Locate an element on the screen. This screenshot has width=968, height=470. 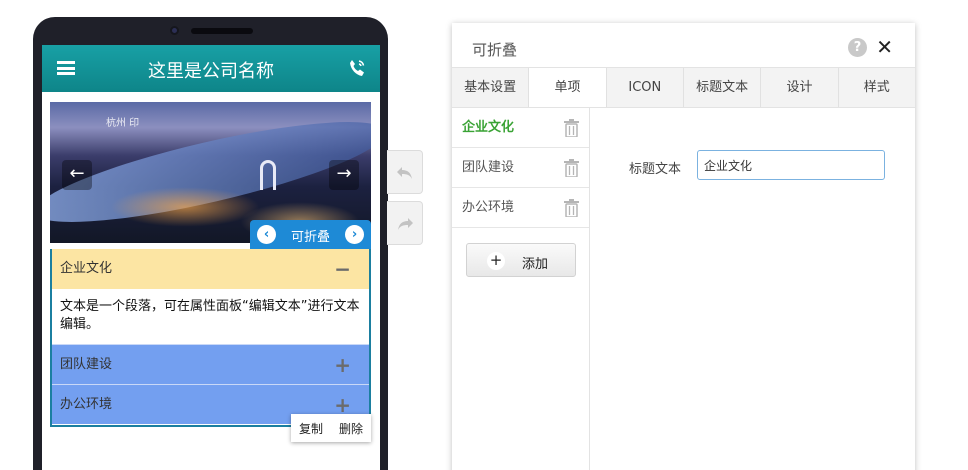
phone-camera is located at coordinates (174, 30).